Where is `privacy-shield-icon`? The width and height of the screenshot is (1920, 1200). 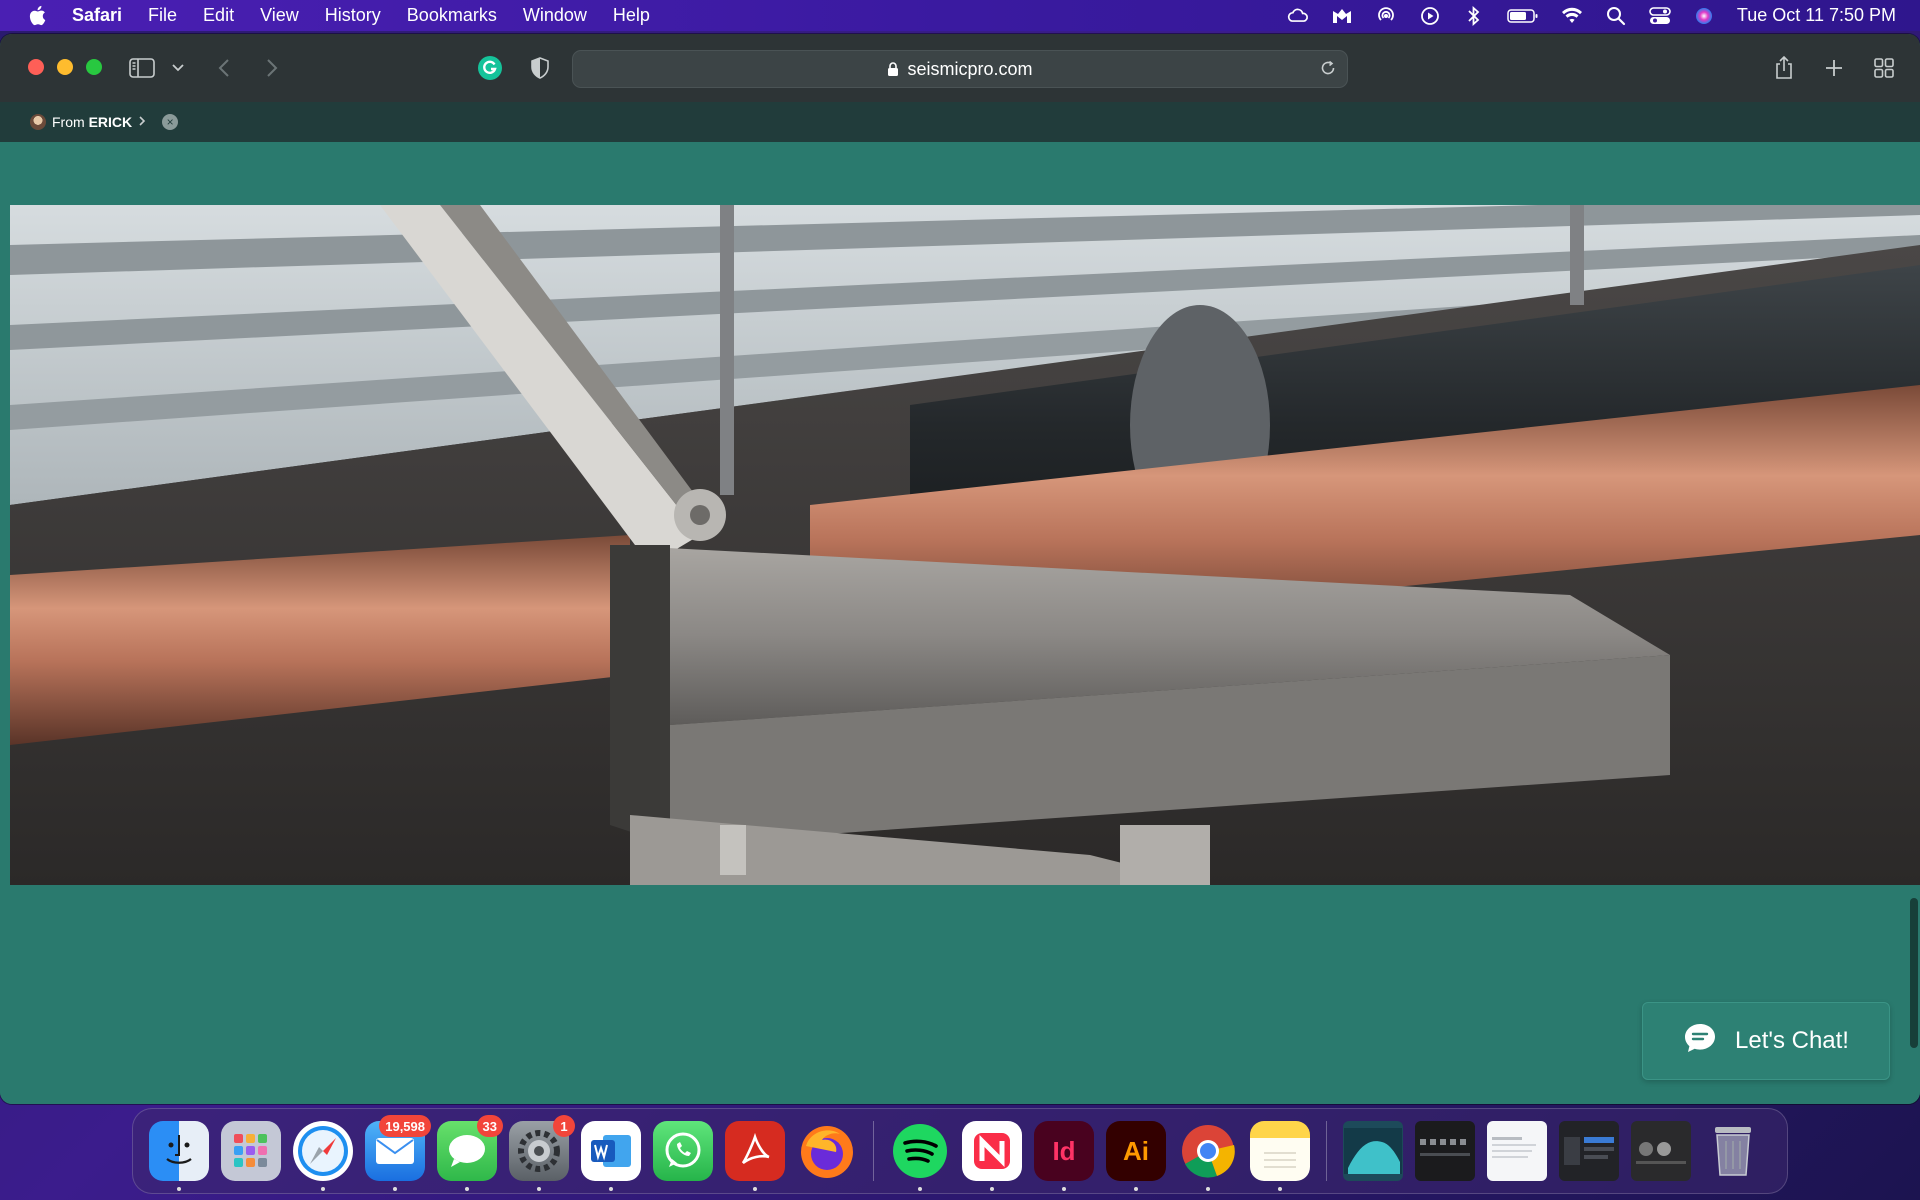 privacy-shield-icon is located at coordinates (540, 68).